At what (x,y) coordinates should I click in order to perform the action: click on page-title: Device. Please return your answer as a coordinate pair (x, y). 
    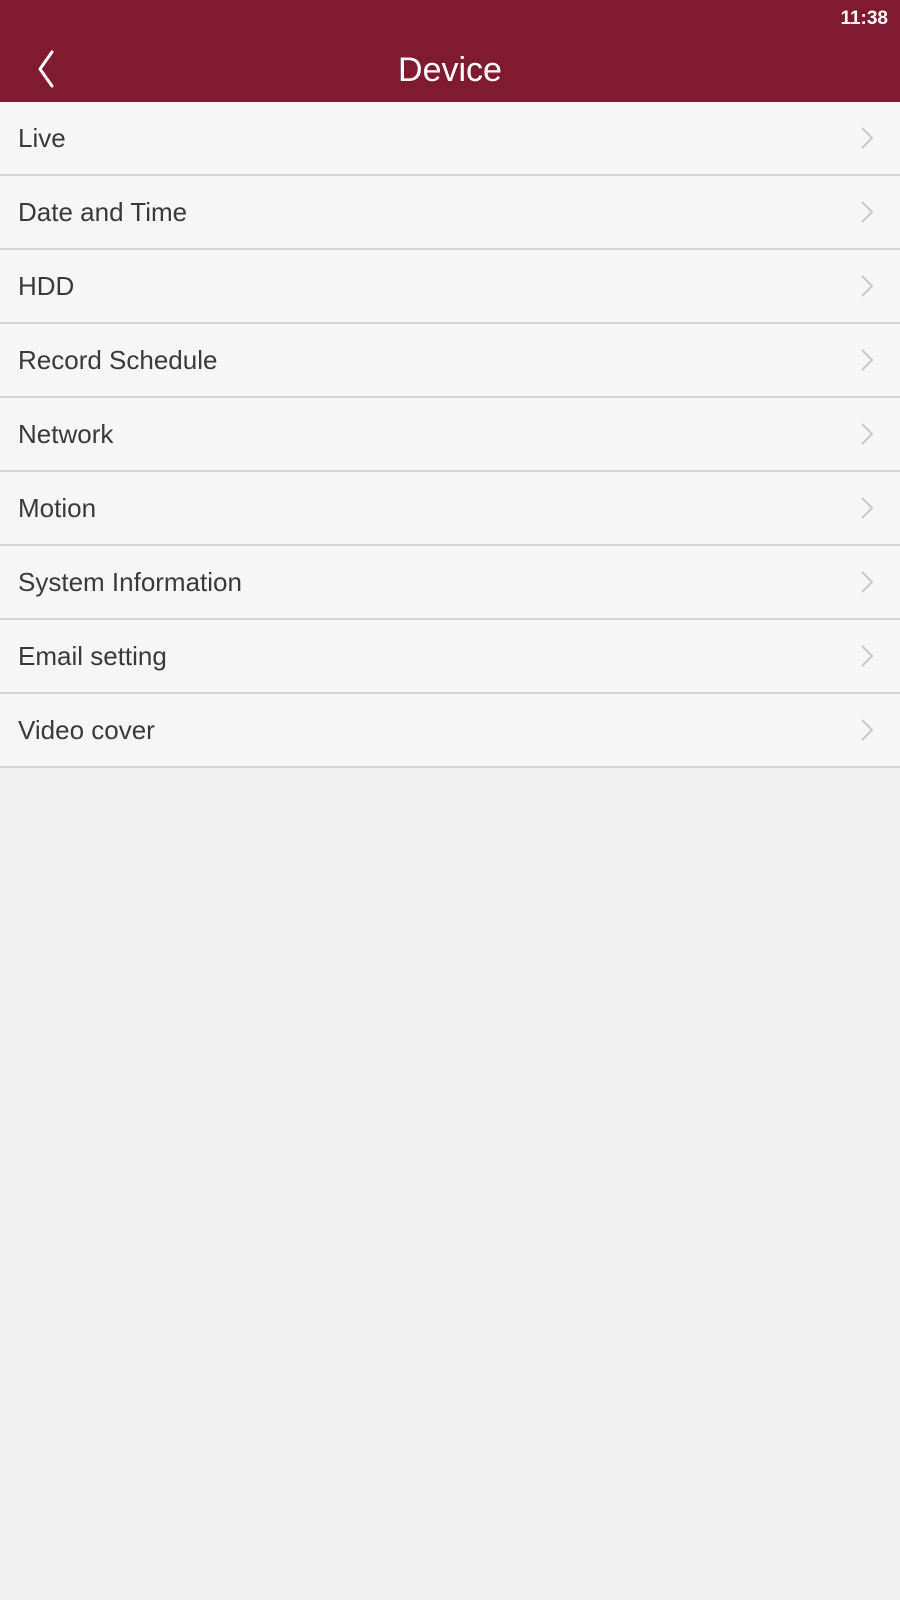
    Looking at the image, I should click on (450, 70).